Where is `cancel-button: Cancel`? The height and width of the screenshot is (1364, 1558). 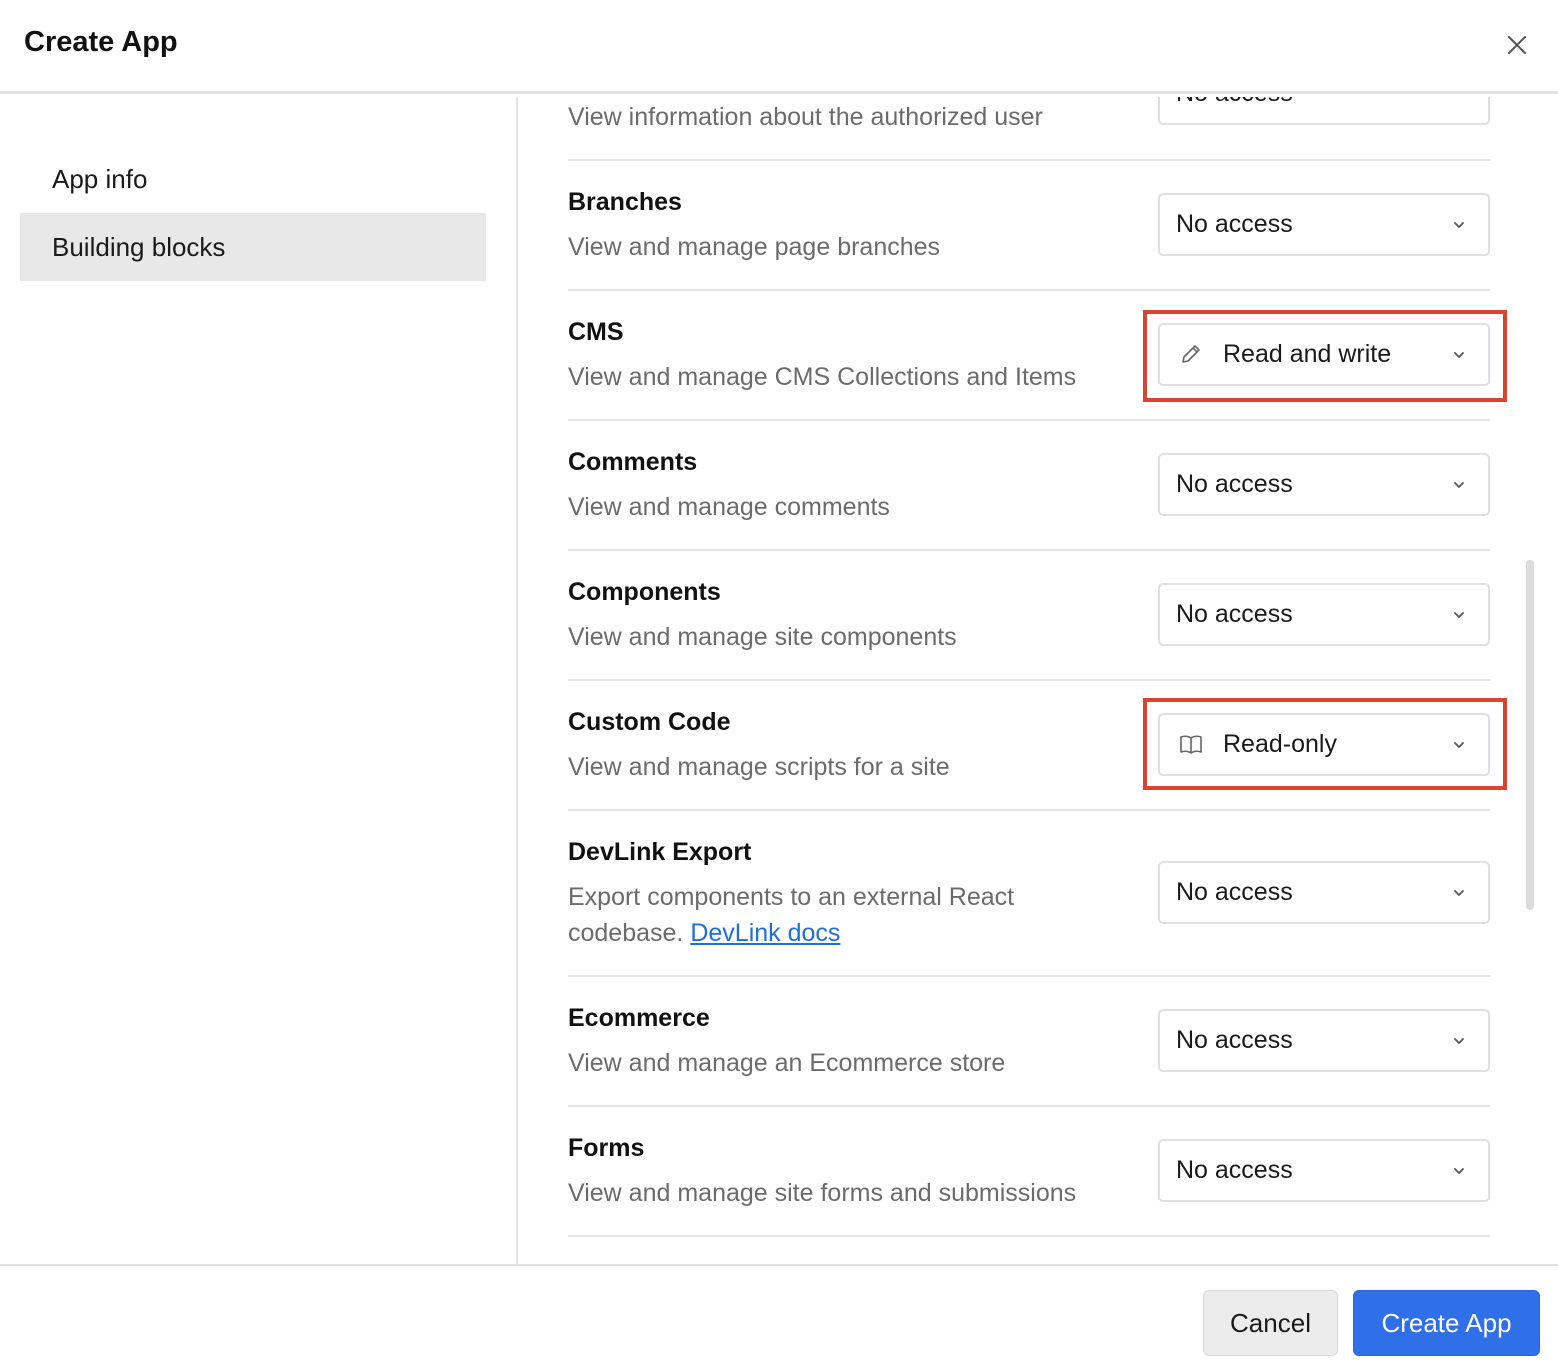 cancel-button: Cancel is located at coordinates (1270, 1323).